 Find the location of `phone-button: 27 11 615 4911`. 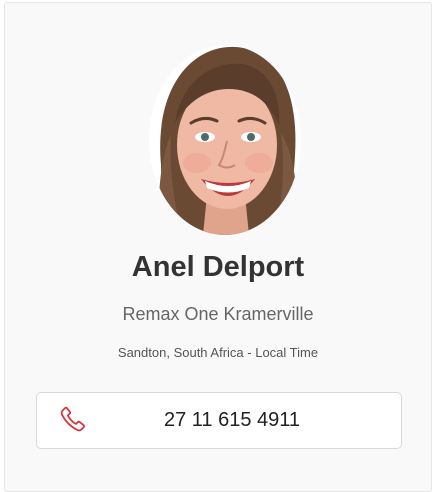

phone-button: 27 11 615 4911 is located at coordinates (219, 420).